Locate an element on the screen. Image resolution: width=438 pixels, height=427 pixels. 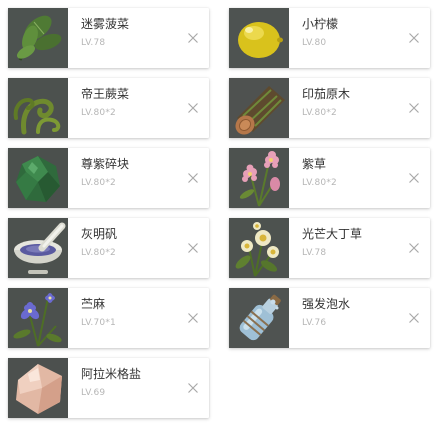
material-name: 印茄原木 is located at coordinates (326, 94).